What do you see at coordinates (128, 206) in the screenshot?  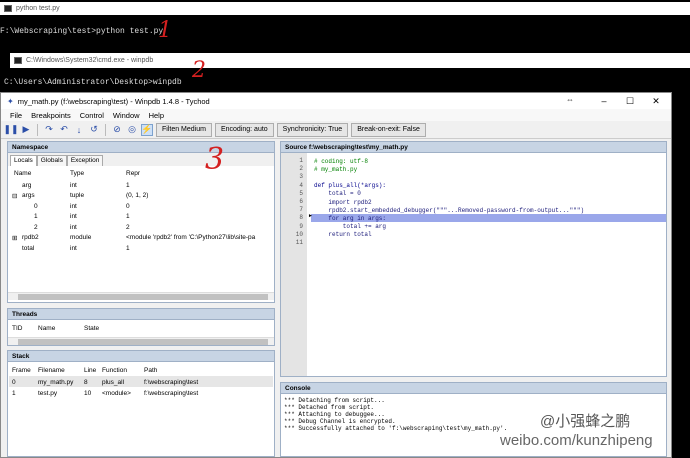 I see `variable-repr: 0` at bounding box center [128, 206].